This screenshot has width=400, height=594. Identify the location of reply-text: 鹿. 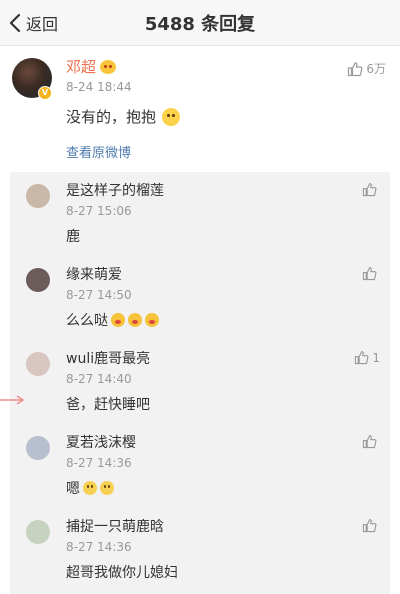
(73, 236).